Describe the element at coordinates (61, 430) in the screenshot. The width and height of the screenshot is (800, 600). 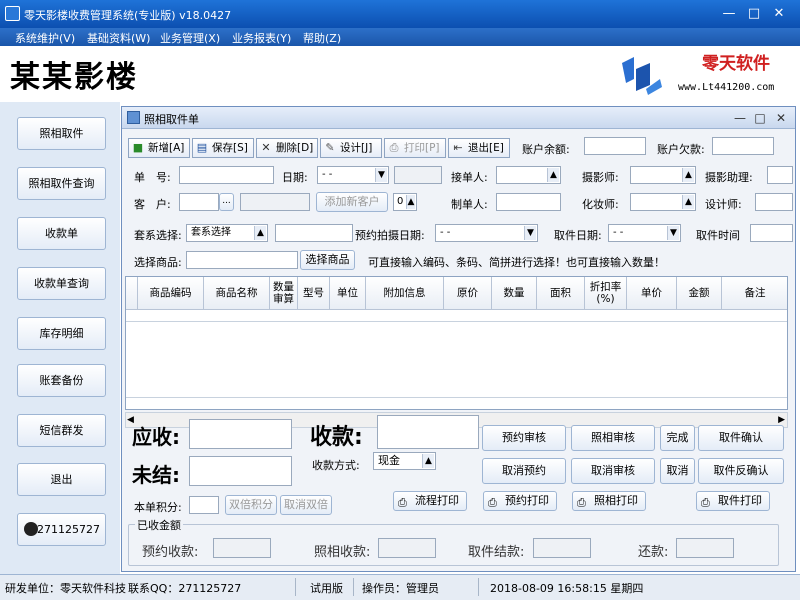
I see `sidebar-sms: 短信群发` at that location.